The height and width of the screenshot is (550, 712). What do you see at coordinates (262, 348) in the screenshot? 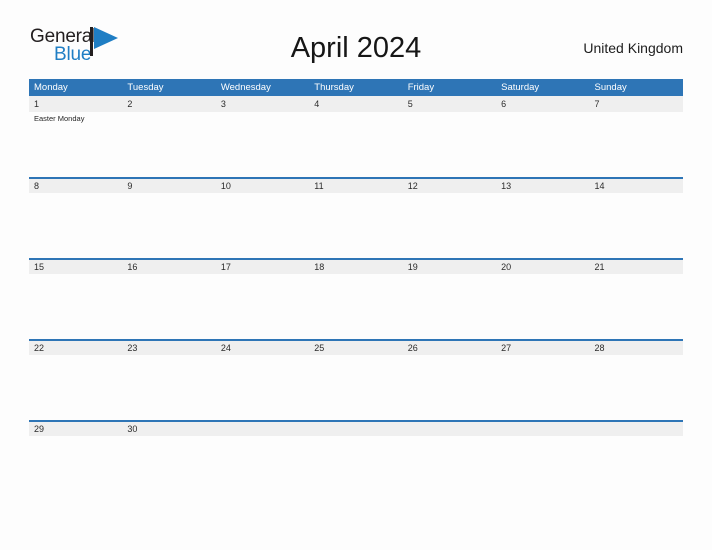
I see `day-number: 24` at bounding box center [262, 348].